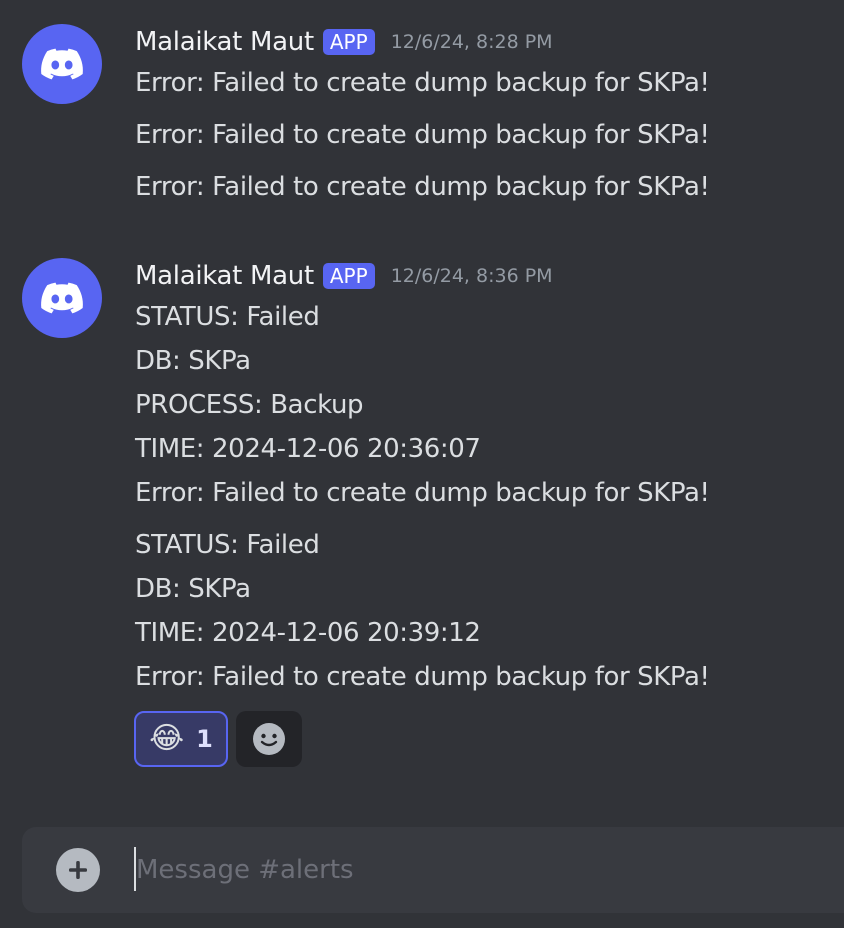 The width and height of the screenshot is (844, 928). I want to click on message-header: Malaikat Maut APP 12/6/24, 8:36 PM, so click(344, 276).